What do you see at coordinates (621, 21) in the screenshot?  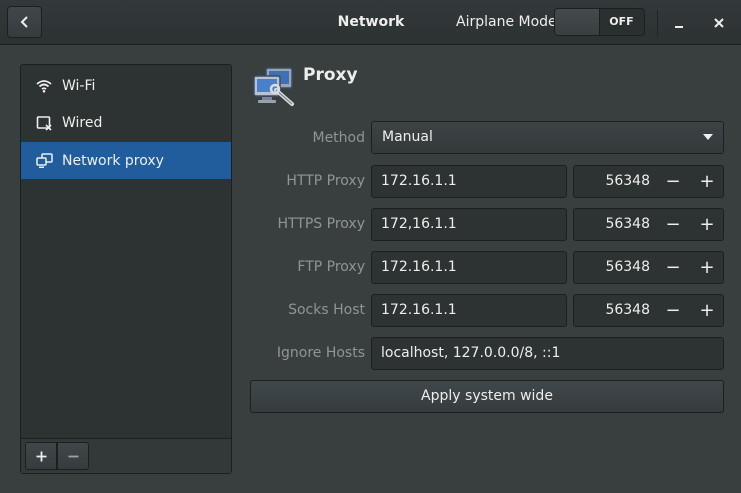 I see `switch-state-label: OFF` at bounding box center [621, 21].